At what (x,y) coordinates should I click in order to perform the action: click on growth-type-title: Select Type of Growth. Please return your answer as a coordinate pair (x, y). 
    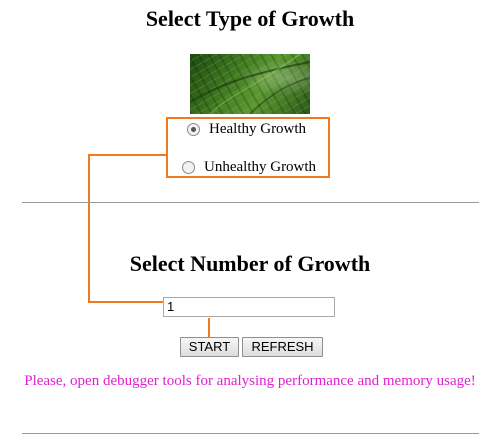
    Looking at the image, I should click on (250, 18).